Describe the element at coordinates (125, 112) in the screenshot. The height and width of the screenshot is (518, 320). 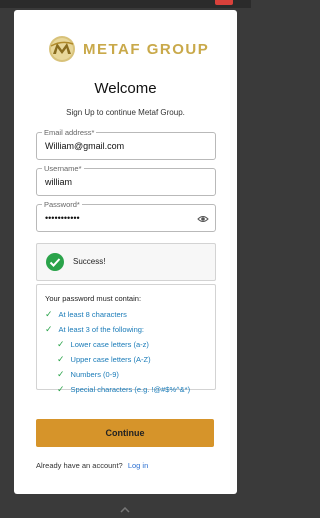
I see `page-subtitle: Sign Up to continue Metaf Group.` at that location.